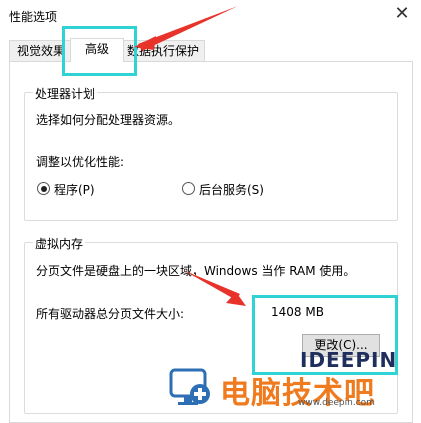 The width and height of the screenshot is (421, 423). I want to click on arrow-head-advanced-tab, so click(145, 43).